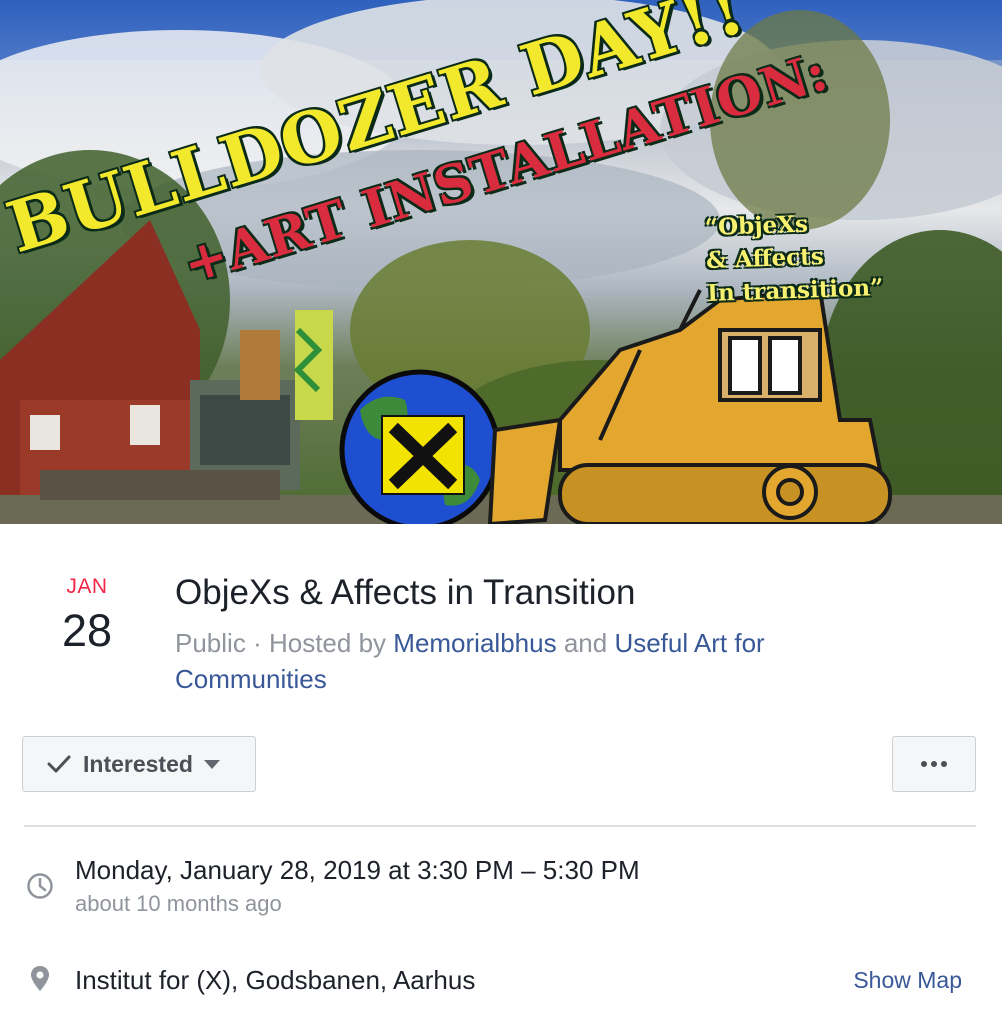 The height and width of the screenshot is (1020, 1002). I want to click on event-location: Institut for (X), Godsbanen, Aarhus, so click(275, 980).